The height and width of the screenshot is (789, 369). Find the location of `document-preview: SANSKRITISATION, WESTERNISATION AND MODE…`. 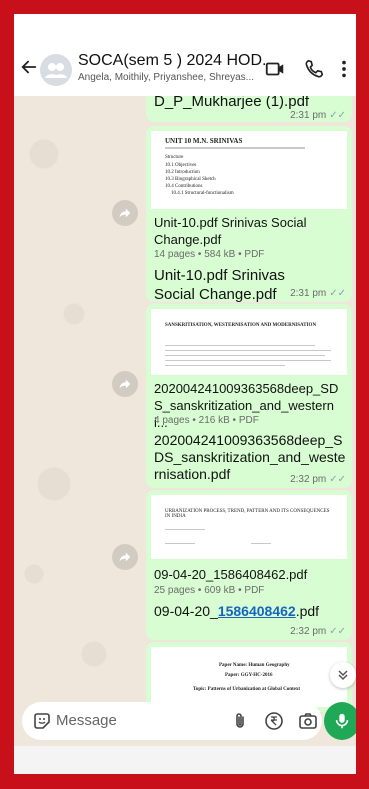

document-preview: SANSKRITISATION, WESTERNISATION AND MODE… is located at coordinates (249, 342).